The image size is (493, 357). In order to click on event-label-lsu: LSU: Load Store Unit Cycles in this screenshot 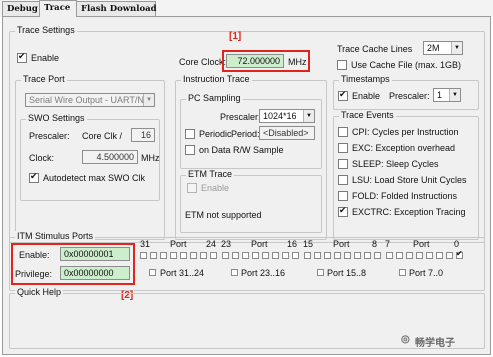, I will do `click(409, 180)`.